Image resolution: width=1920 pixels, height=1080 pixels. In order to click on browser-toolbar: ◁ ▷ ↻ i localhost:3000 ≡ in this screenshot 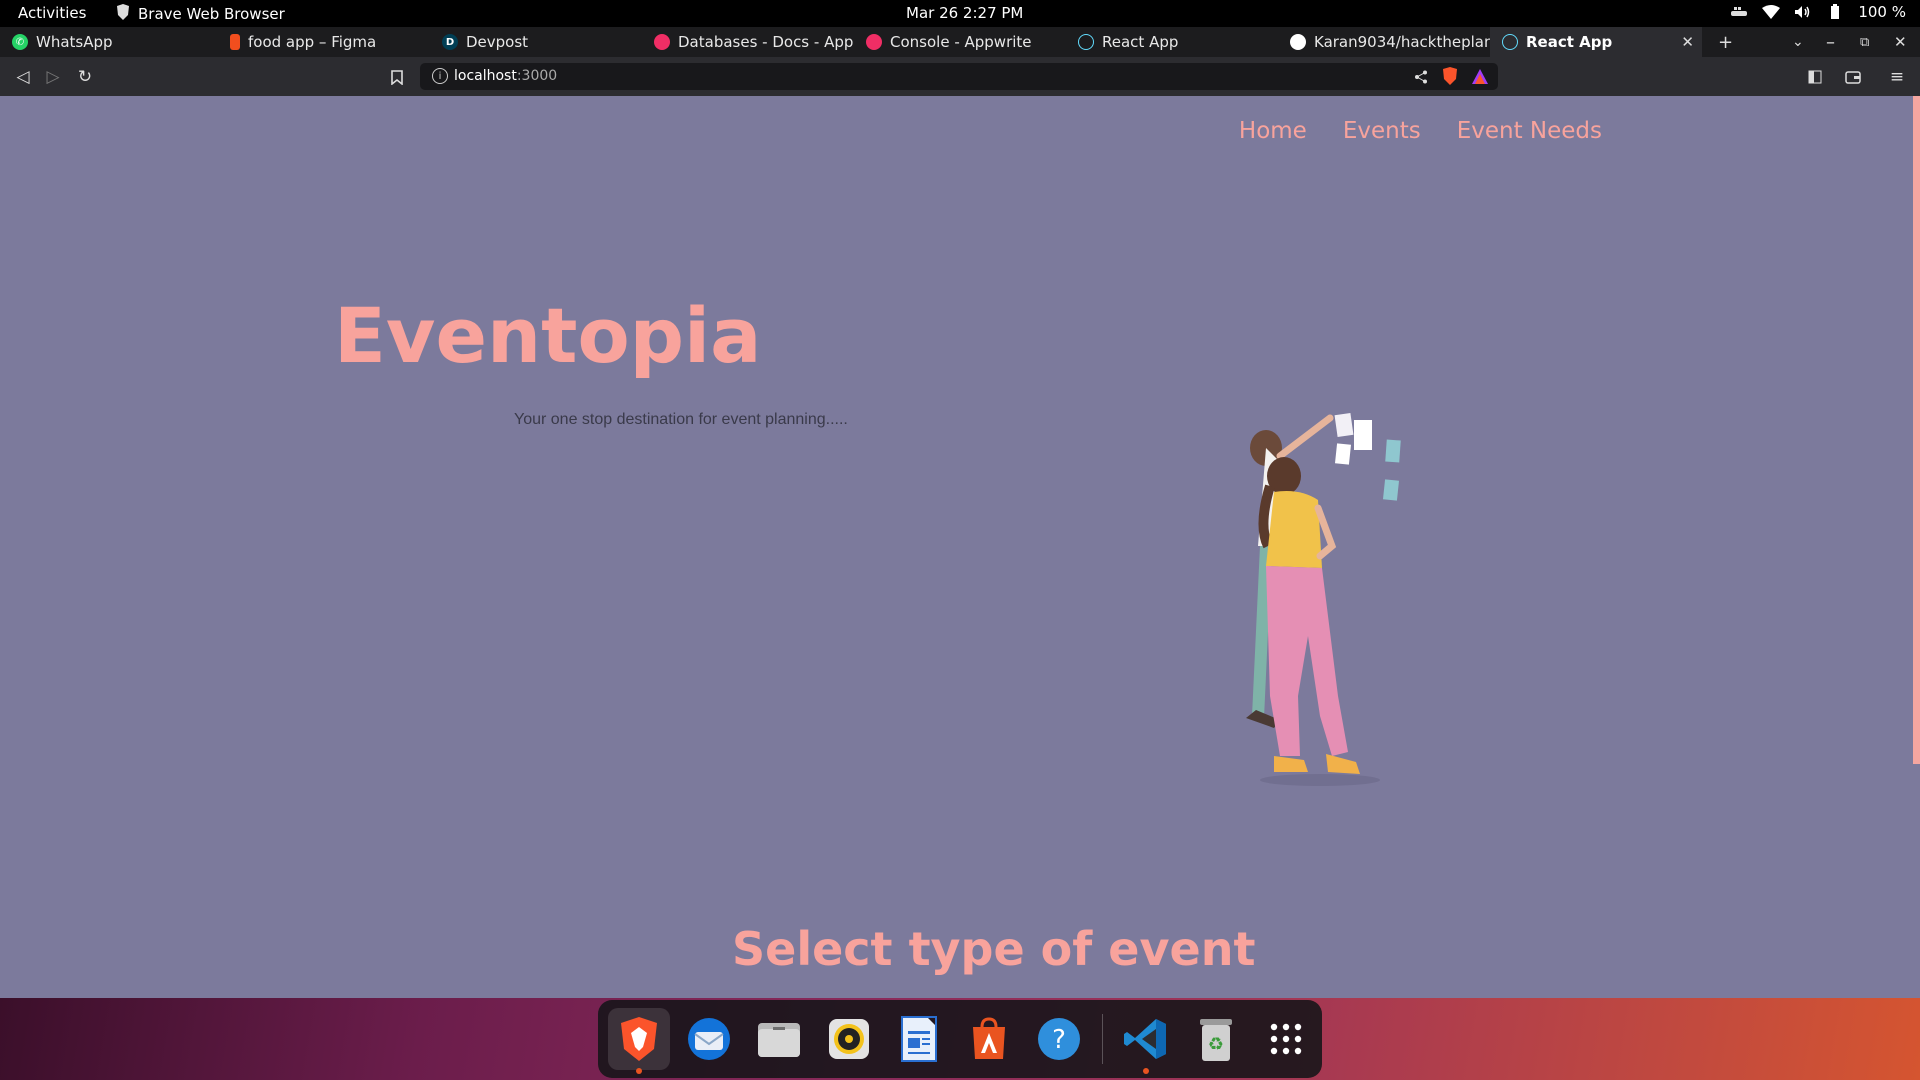, I will do `click(960, 76)`.